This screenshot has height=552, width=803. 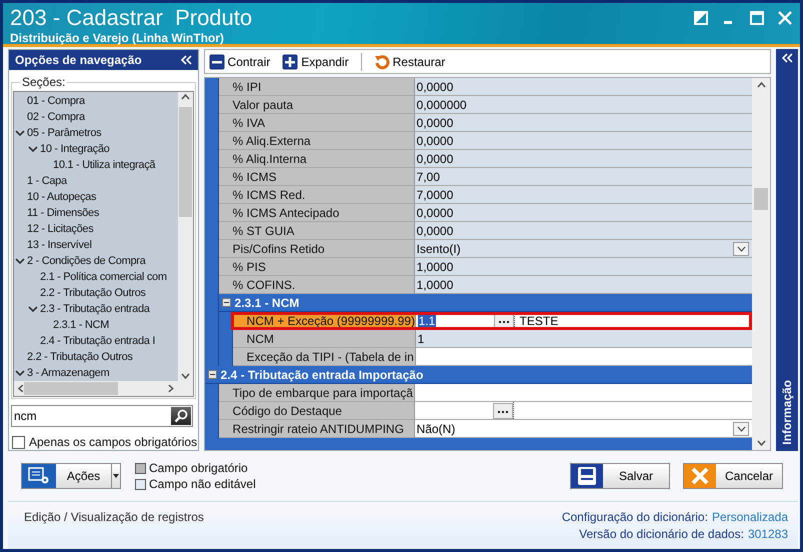 What do you see at coordinates (103, 277) in the screenshot?
I see `tree-item: 2.1 - Política comercial com` at bounding box center [103, 277].